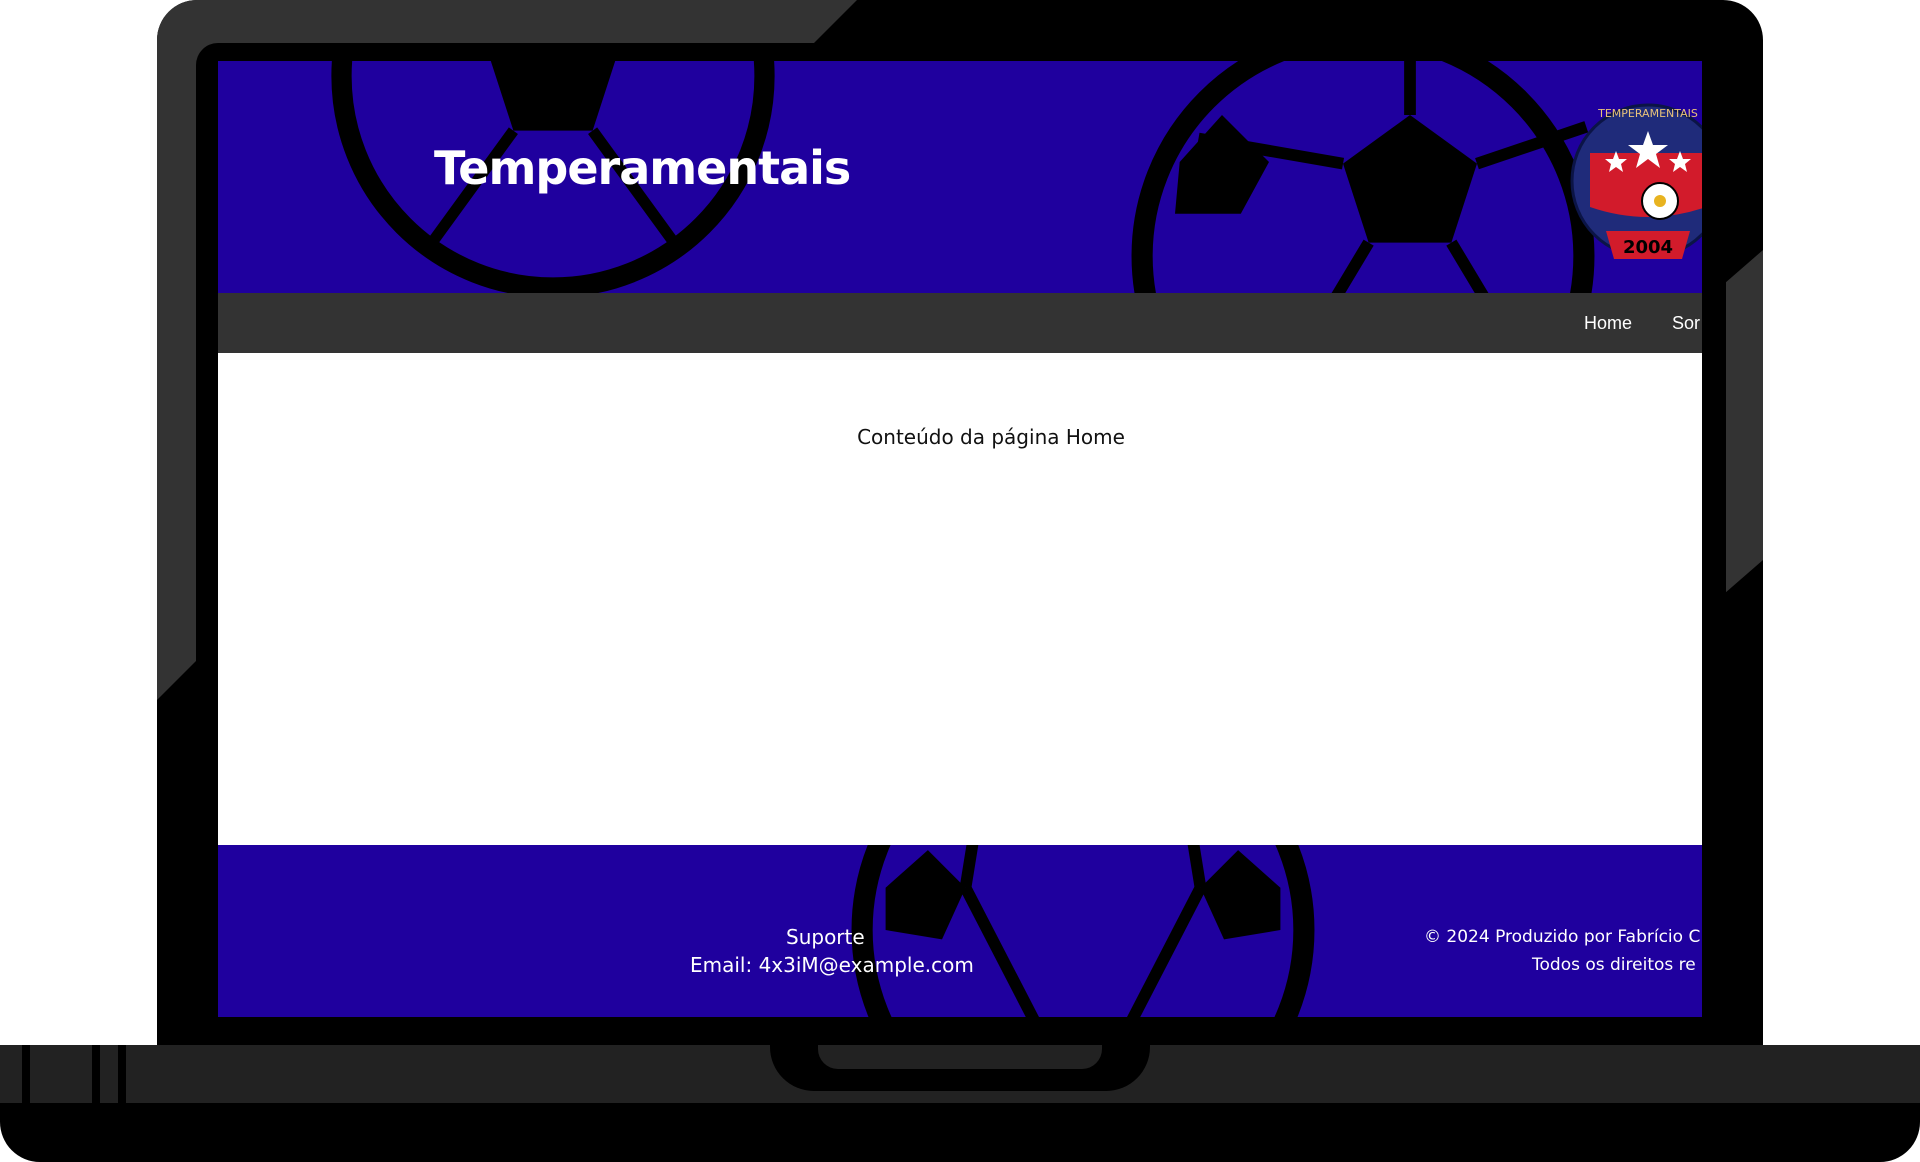  I want to click on footer-support-email: Email: 4x3iM@example.com, so click(832, 965).